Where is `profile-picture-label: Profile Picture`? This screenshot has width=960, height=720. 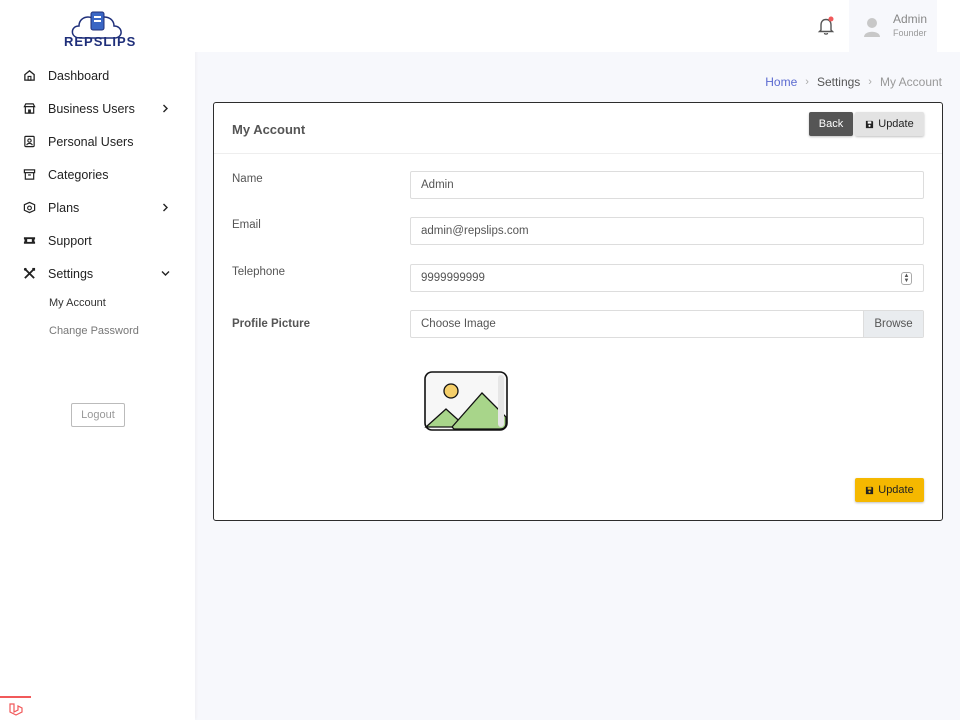
profile-picture-label: Profile Picture is located at coordinates (271, 324).